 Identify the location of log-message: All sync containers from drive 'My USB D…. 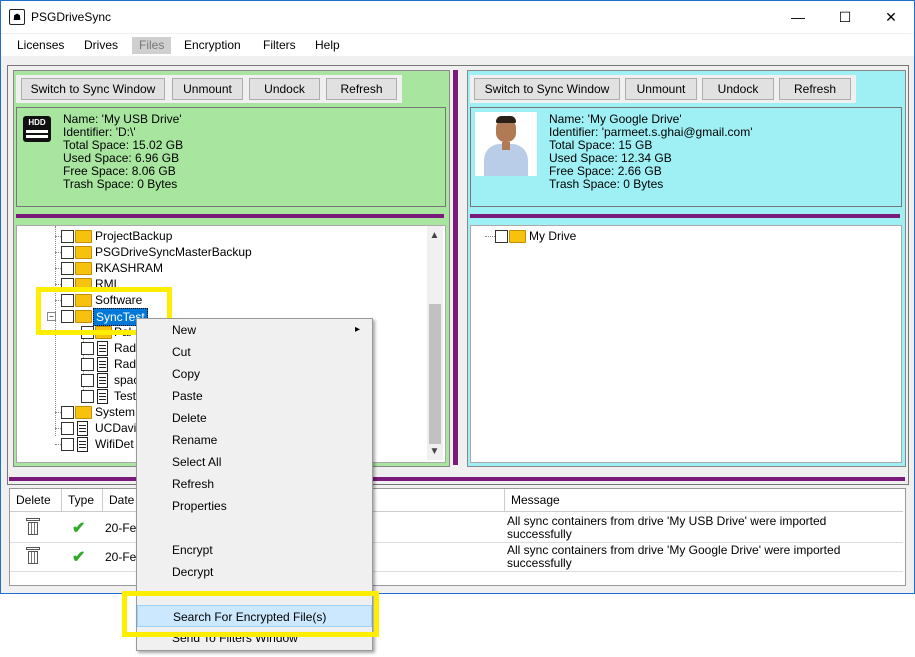
(667, 527).